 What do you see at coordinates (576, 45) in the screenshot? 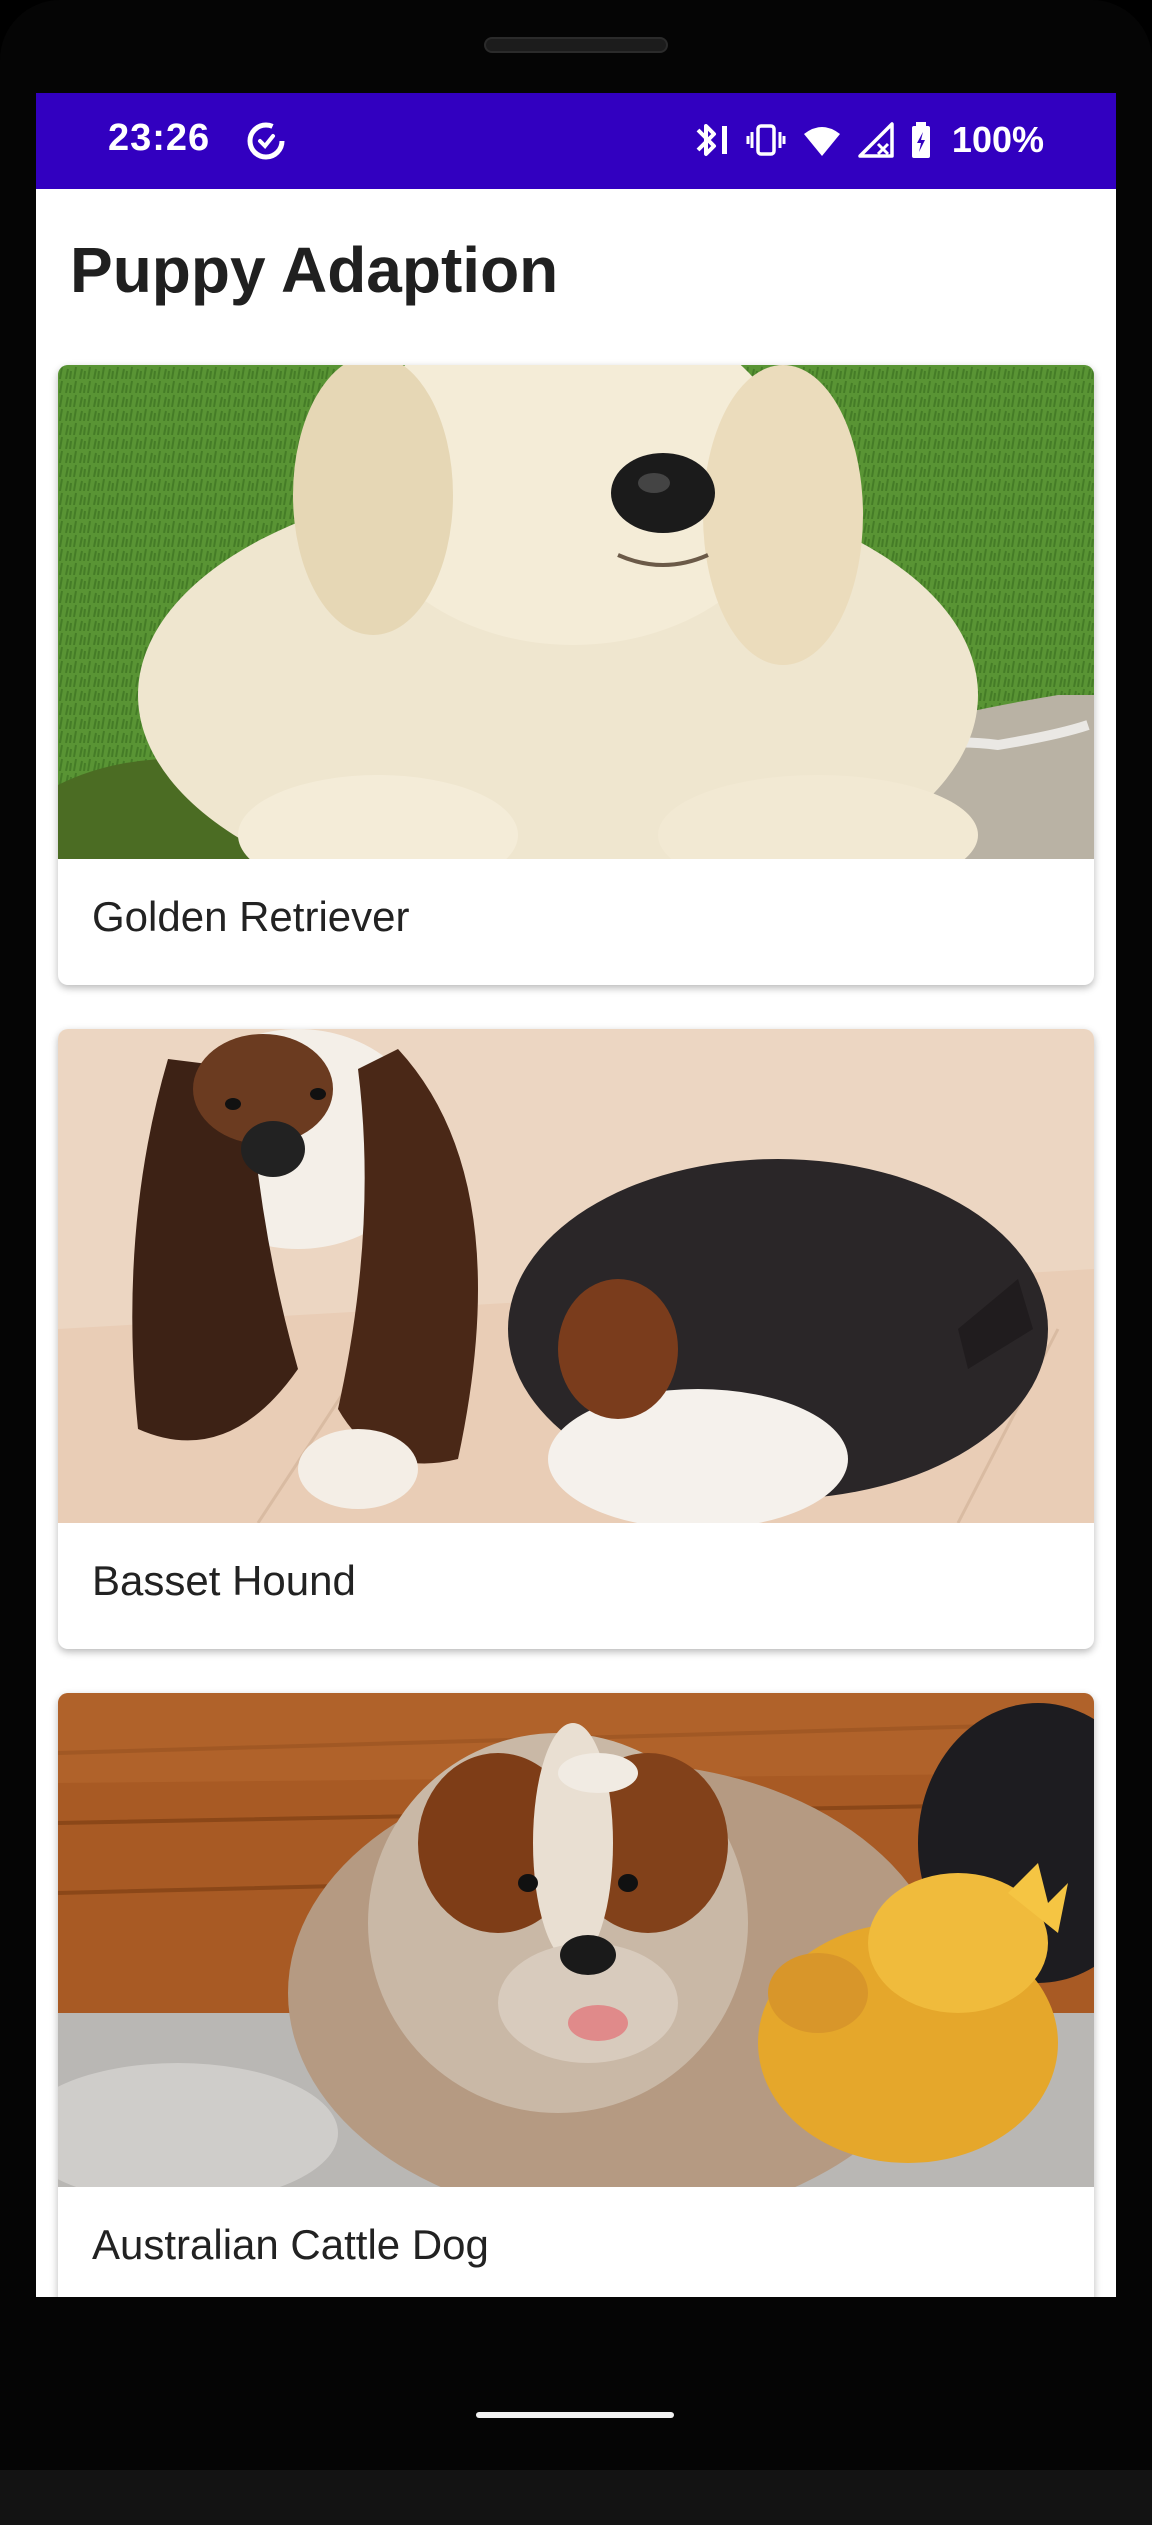
I see `speaker-grille` at bounding box center [576, 45].